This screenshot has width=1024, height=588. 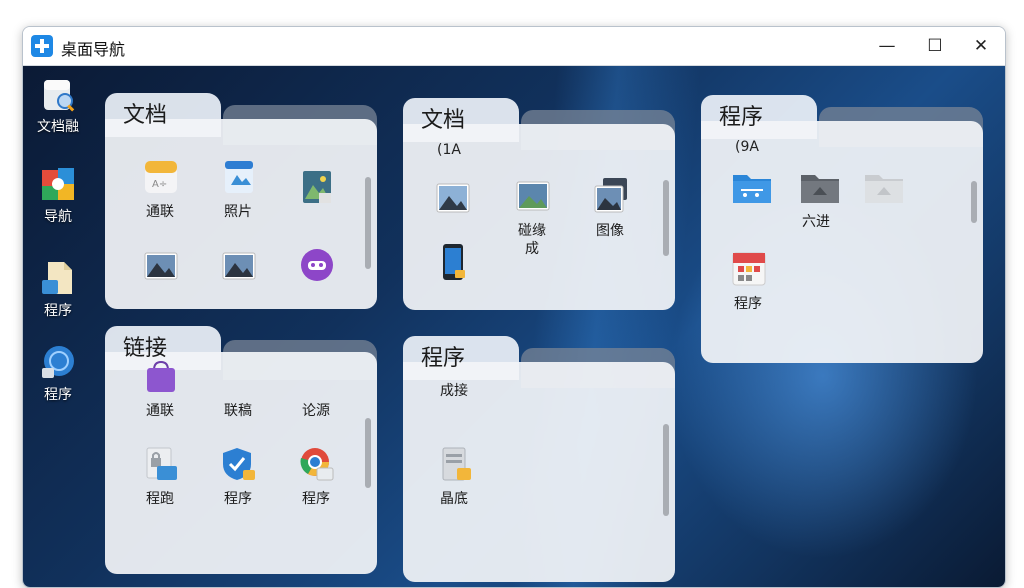 I want to click on folder-panel-links: 链接 通联 联稿 论源 程跑 程序 程序, so click(x=241, y=450).